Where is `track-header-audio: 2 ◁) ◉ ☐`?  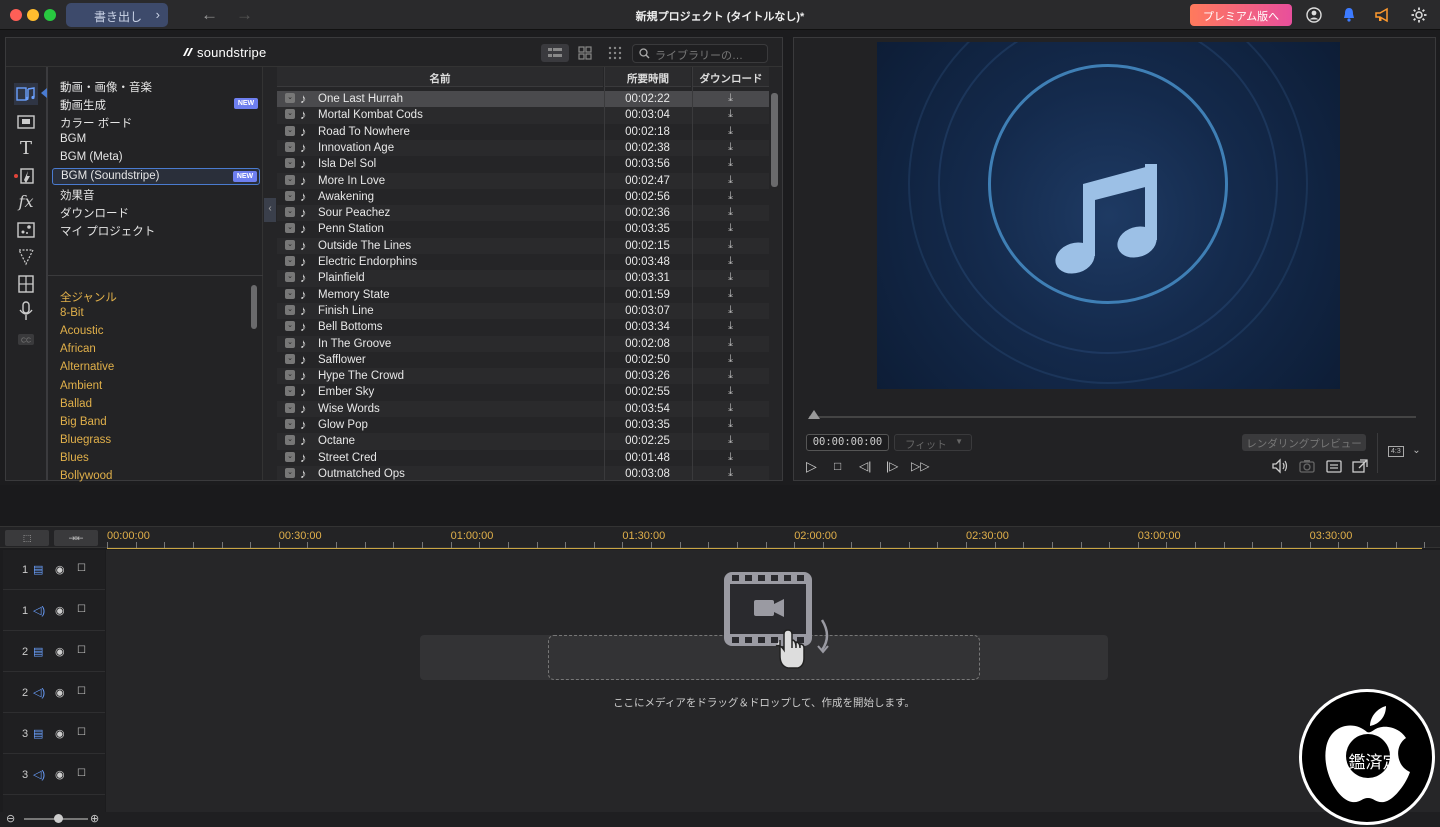
track-header-audio: 2 ◁) ◉ ☐ is located at coordinates (54, 693).